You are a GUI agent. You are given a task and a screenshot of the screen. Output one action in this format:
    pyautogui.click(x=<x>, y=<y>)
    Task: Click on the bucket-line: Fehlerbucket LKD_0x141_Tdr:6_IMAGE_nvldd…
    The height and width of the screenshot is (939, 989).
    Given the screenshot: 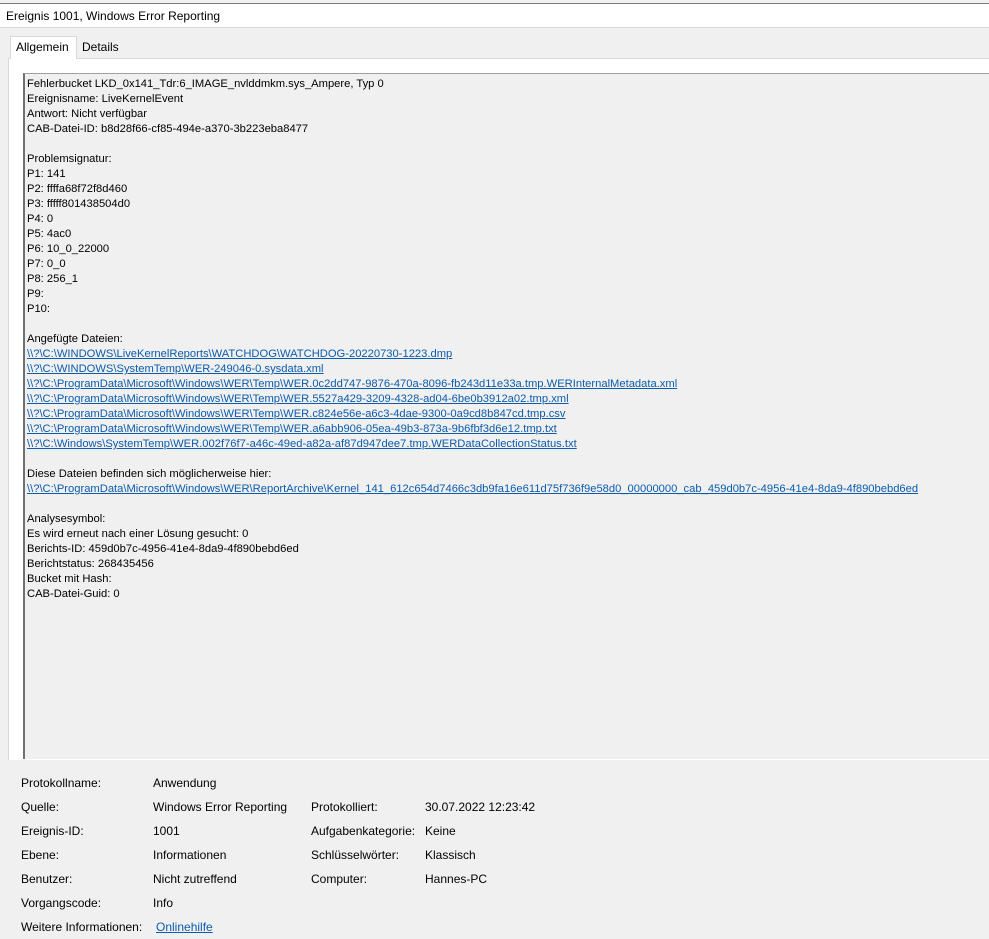 What is the action you would take?
    pyautogui.click(x=205, y=84)
    